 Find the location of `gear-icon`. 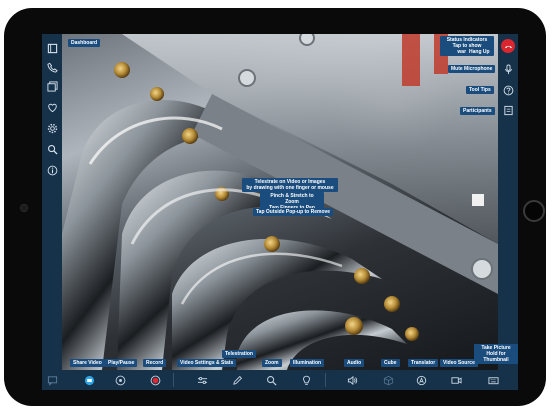

gear-icon is located at coordinates (52, 128).